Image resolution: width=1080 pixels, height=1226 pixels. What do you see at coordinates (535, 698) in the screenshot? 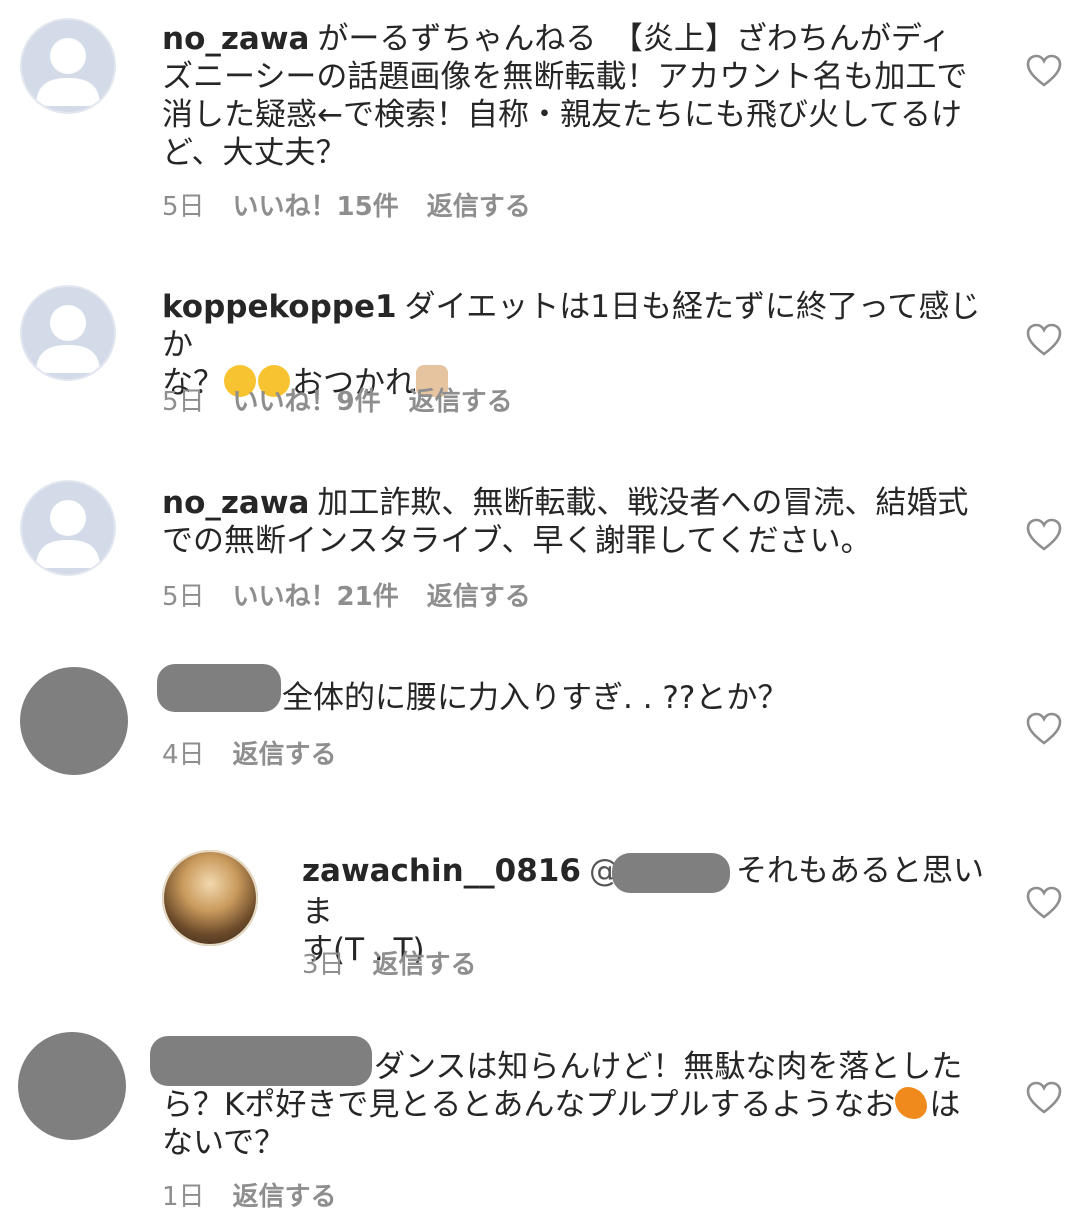
I see `comment-text: 全体的に腰に力入りすぎ. . ??とか？` at bounding box center [535, 698].